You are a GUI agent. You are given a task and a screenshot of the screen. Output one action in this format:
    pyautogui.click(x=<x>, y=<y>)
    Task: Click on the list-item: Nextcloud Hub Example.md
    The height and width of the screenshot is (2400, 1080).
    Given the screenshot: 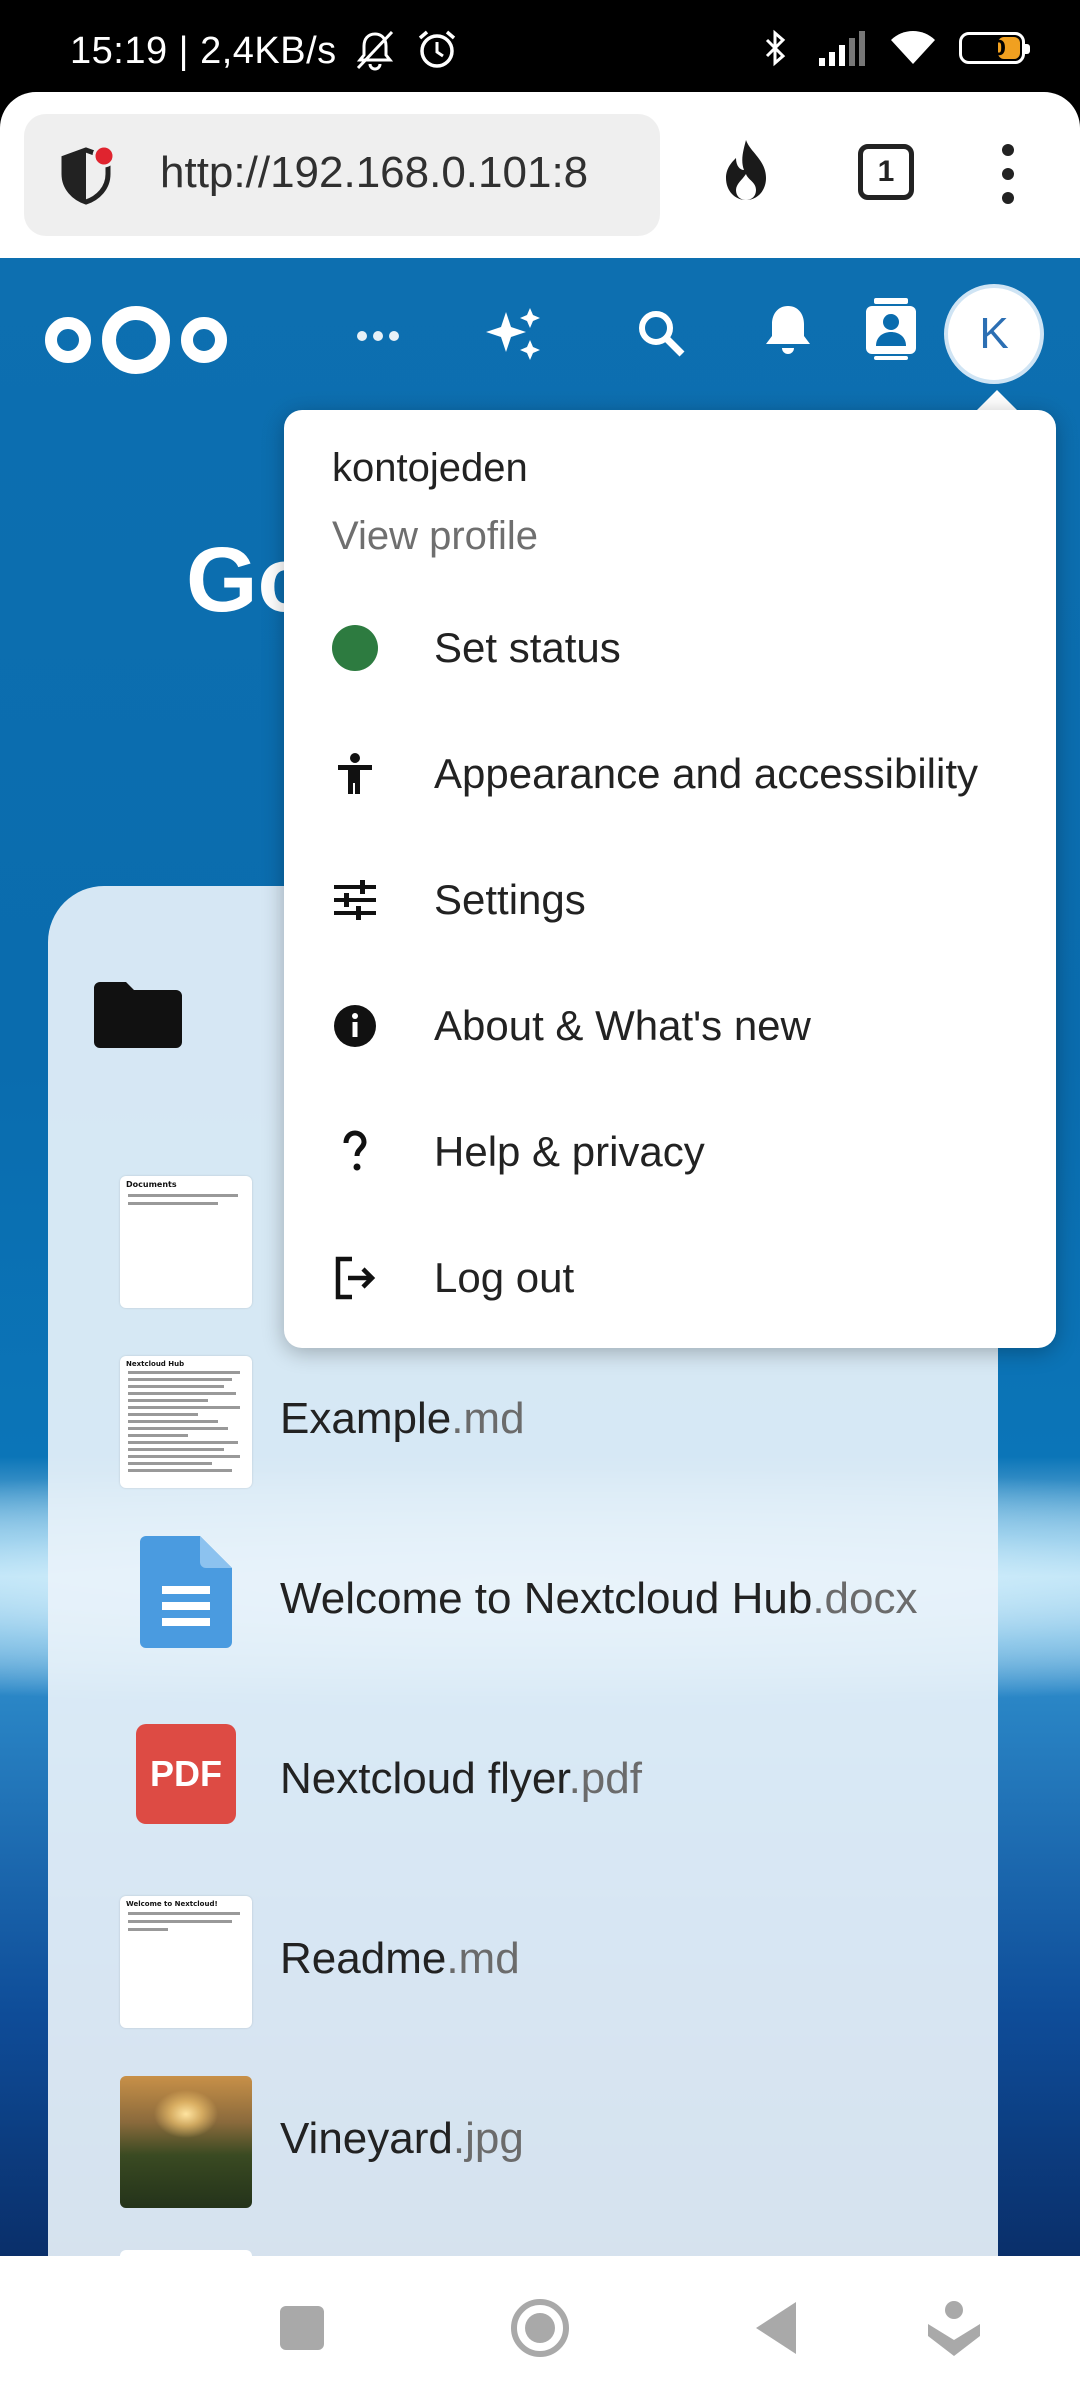 What is the action you would take?
    pyautogui.click(x=570, y=1423)
    